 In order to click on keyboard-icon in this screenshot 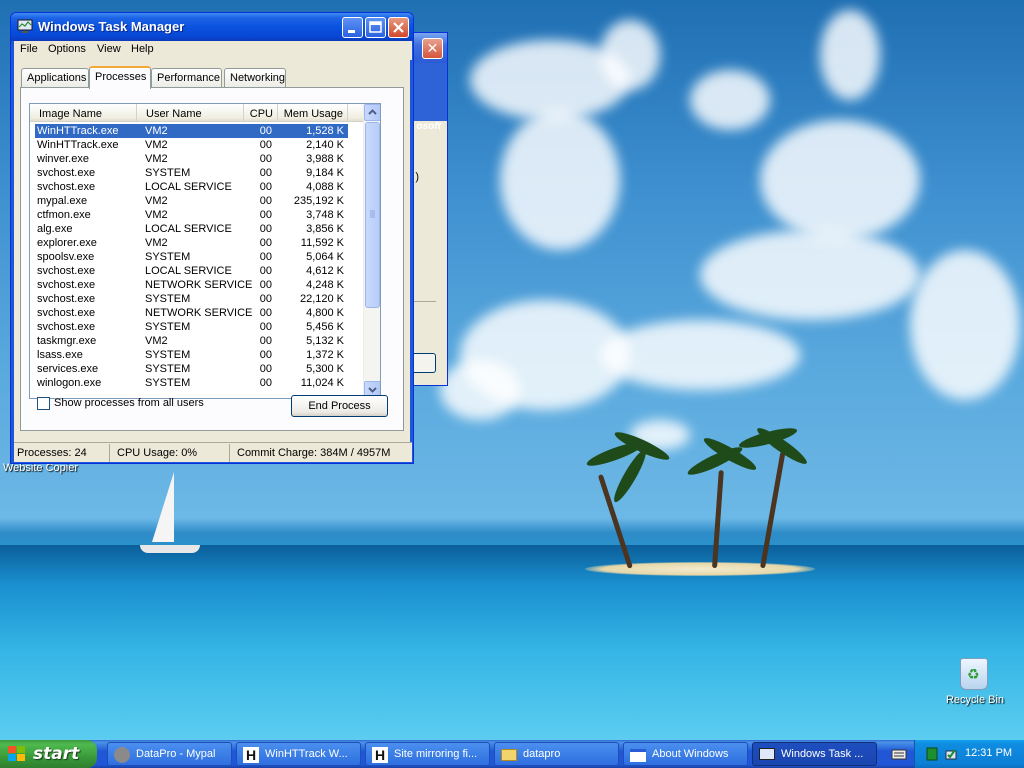, I will do `click(899, 754)`.